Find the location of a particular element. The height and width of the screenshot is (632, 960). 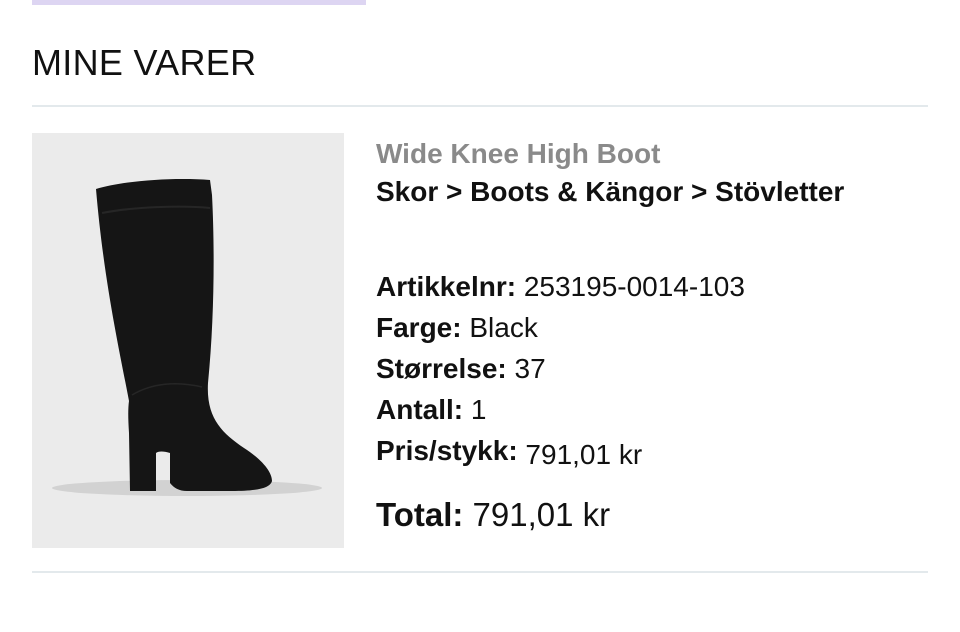

quantity-label: Antall: is located at coordinates (420, 409).